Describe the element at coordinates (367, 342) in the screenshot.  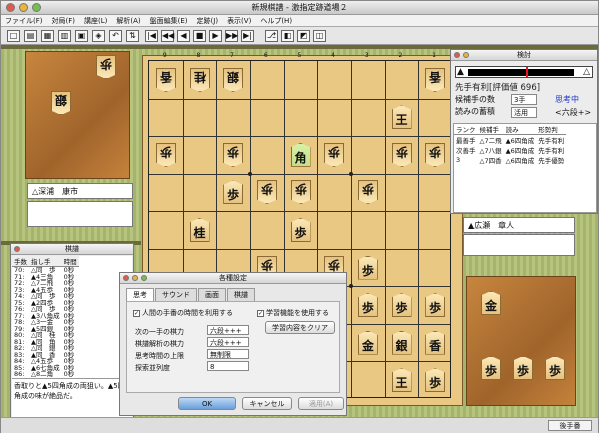
I see `shogi-piece: 金` at that location.